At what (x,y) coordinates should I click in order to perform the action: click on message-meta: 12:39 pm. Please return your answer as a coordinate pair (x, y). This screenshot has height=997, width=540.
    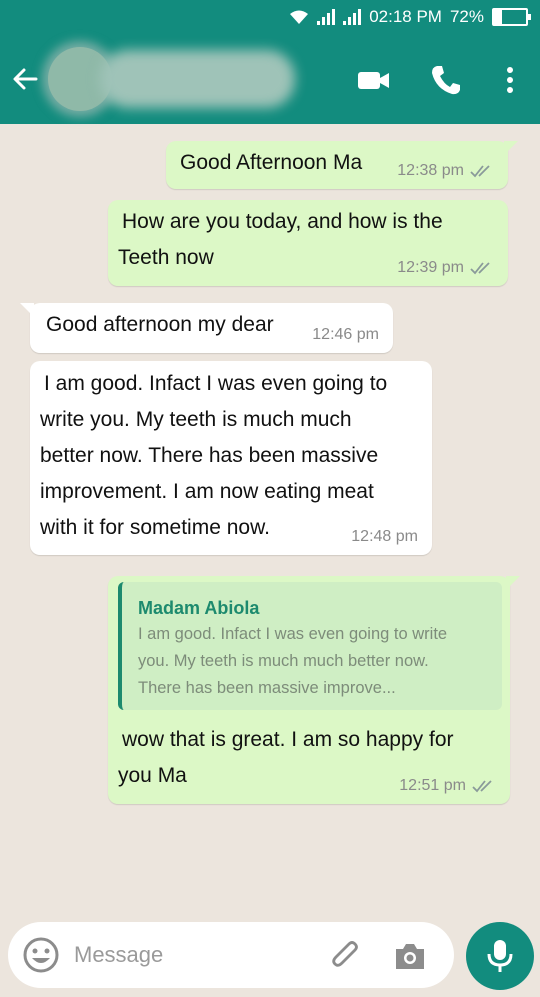
    Looking at the image, I should click on (445, 268).